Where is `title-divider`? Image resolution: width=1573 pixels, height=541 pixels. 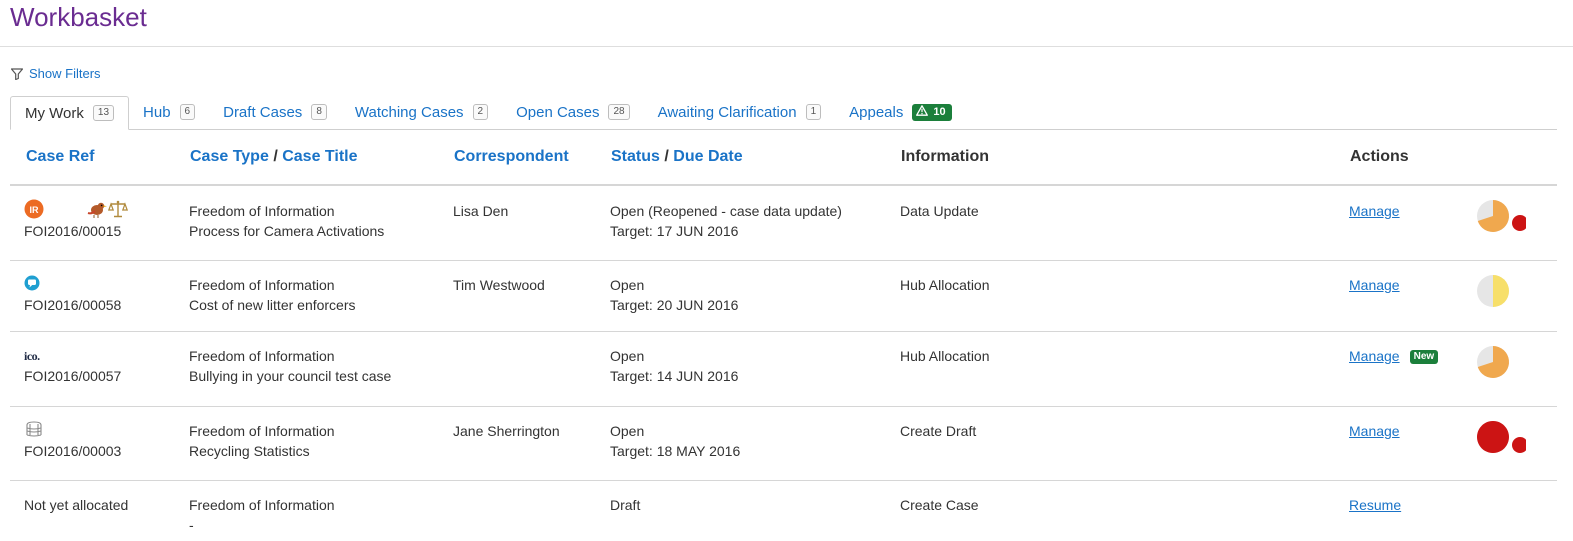
title-divider is located at coordinates (786, 46).